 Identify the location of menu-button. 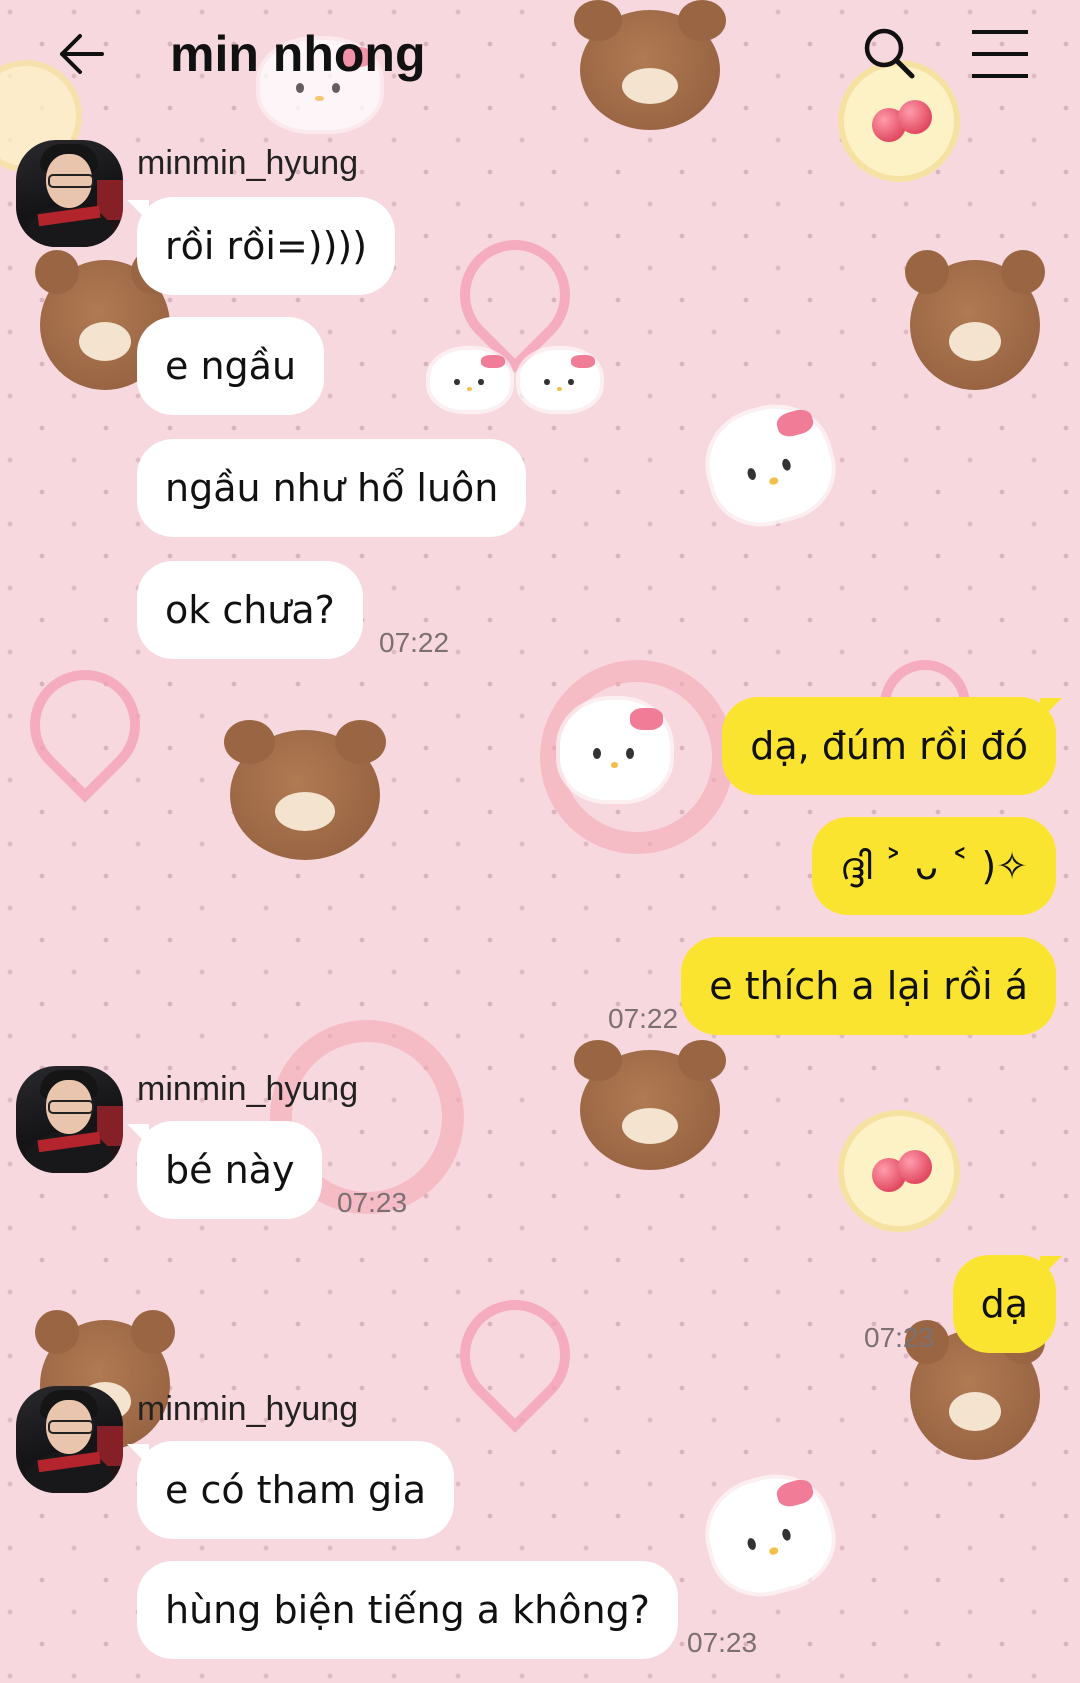
(1000, 54).